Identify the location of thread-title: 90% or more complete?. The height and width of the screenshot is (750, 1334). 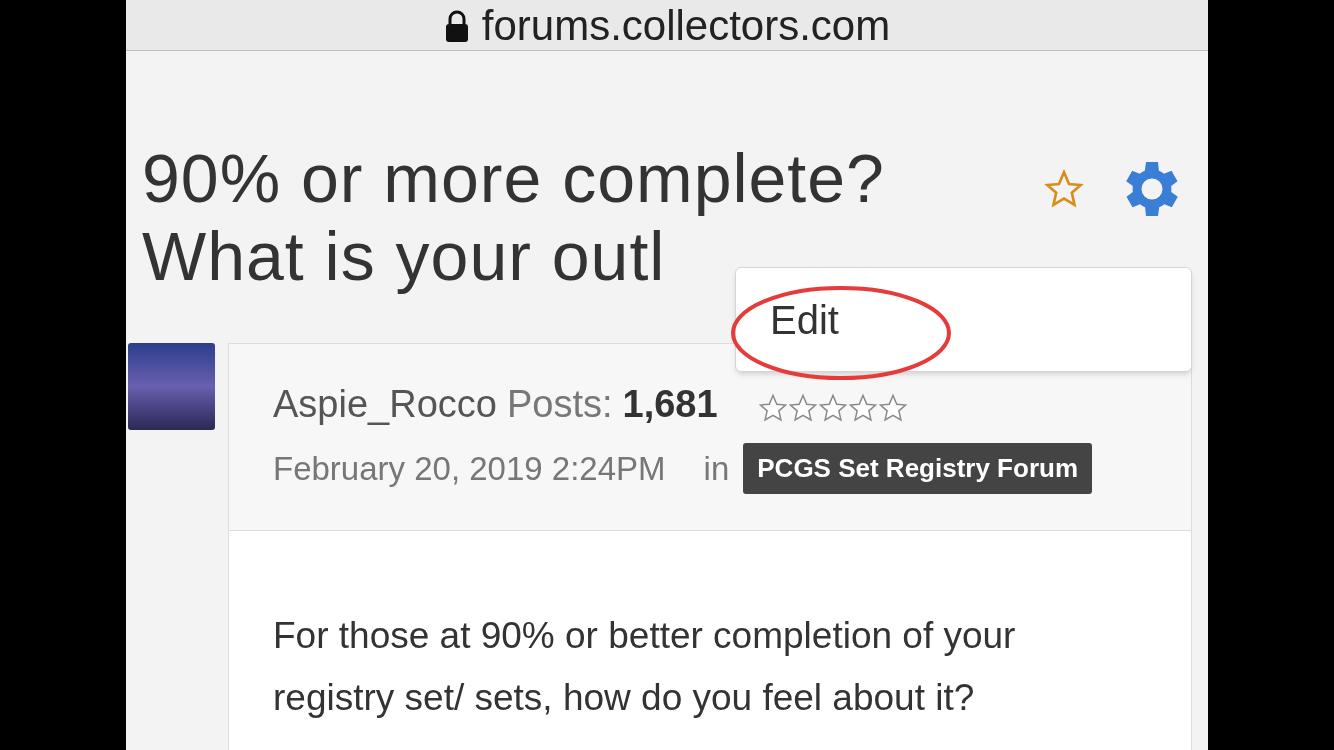
(514, 178).